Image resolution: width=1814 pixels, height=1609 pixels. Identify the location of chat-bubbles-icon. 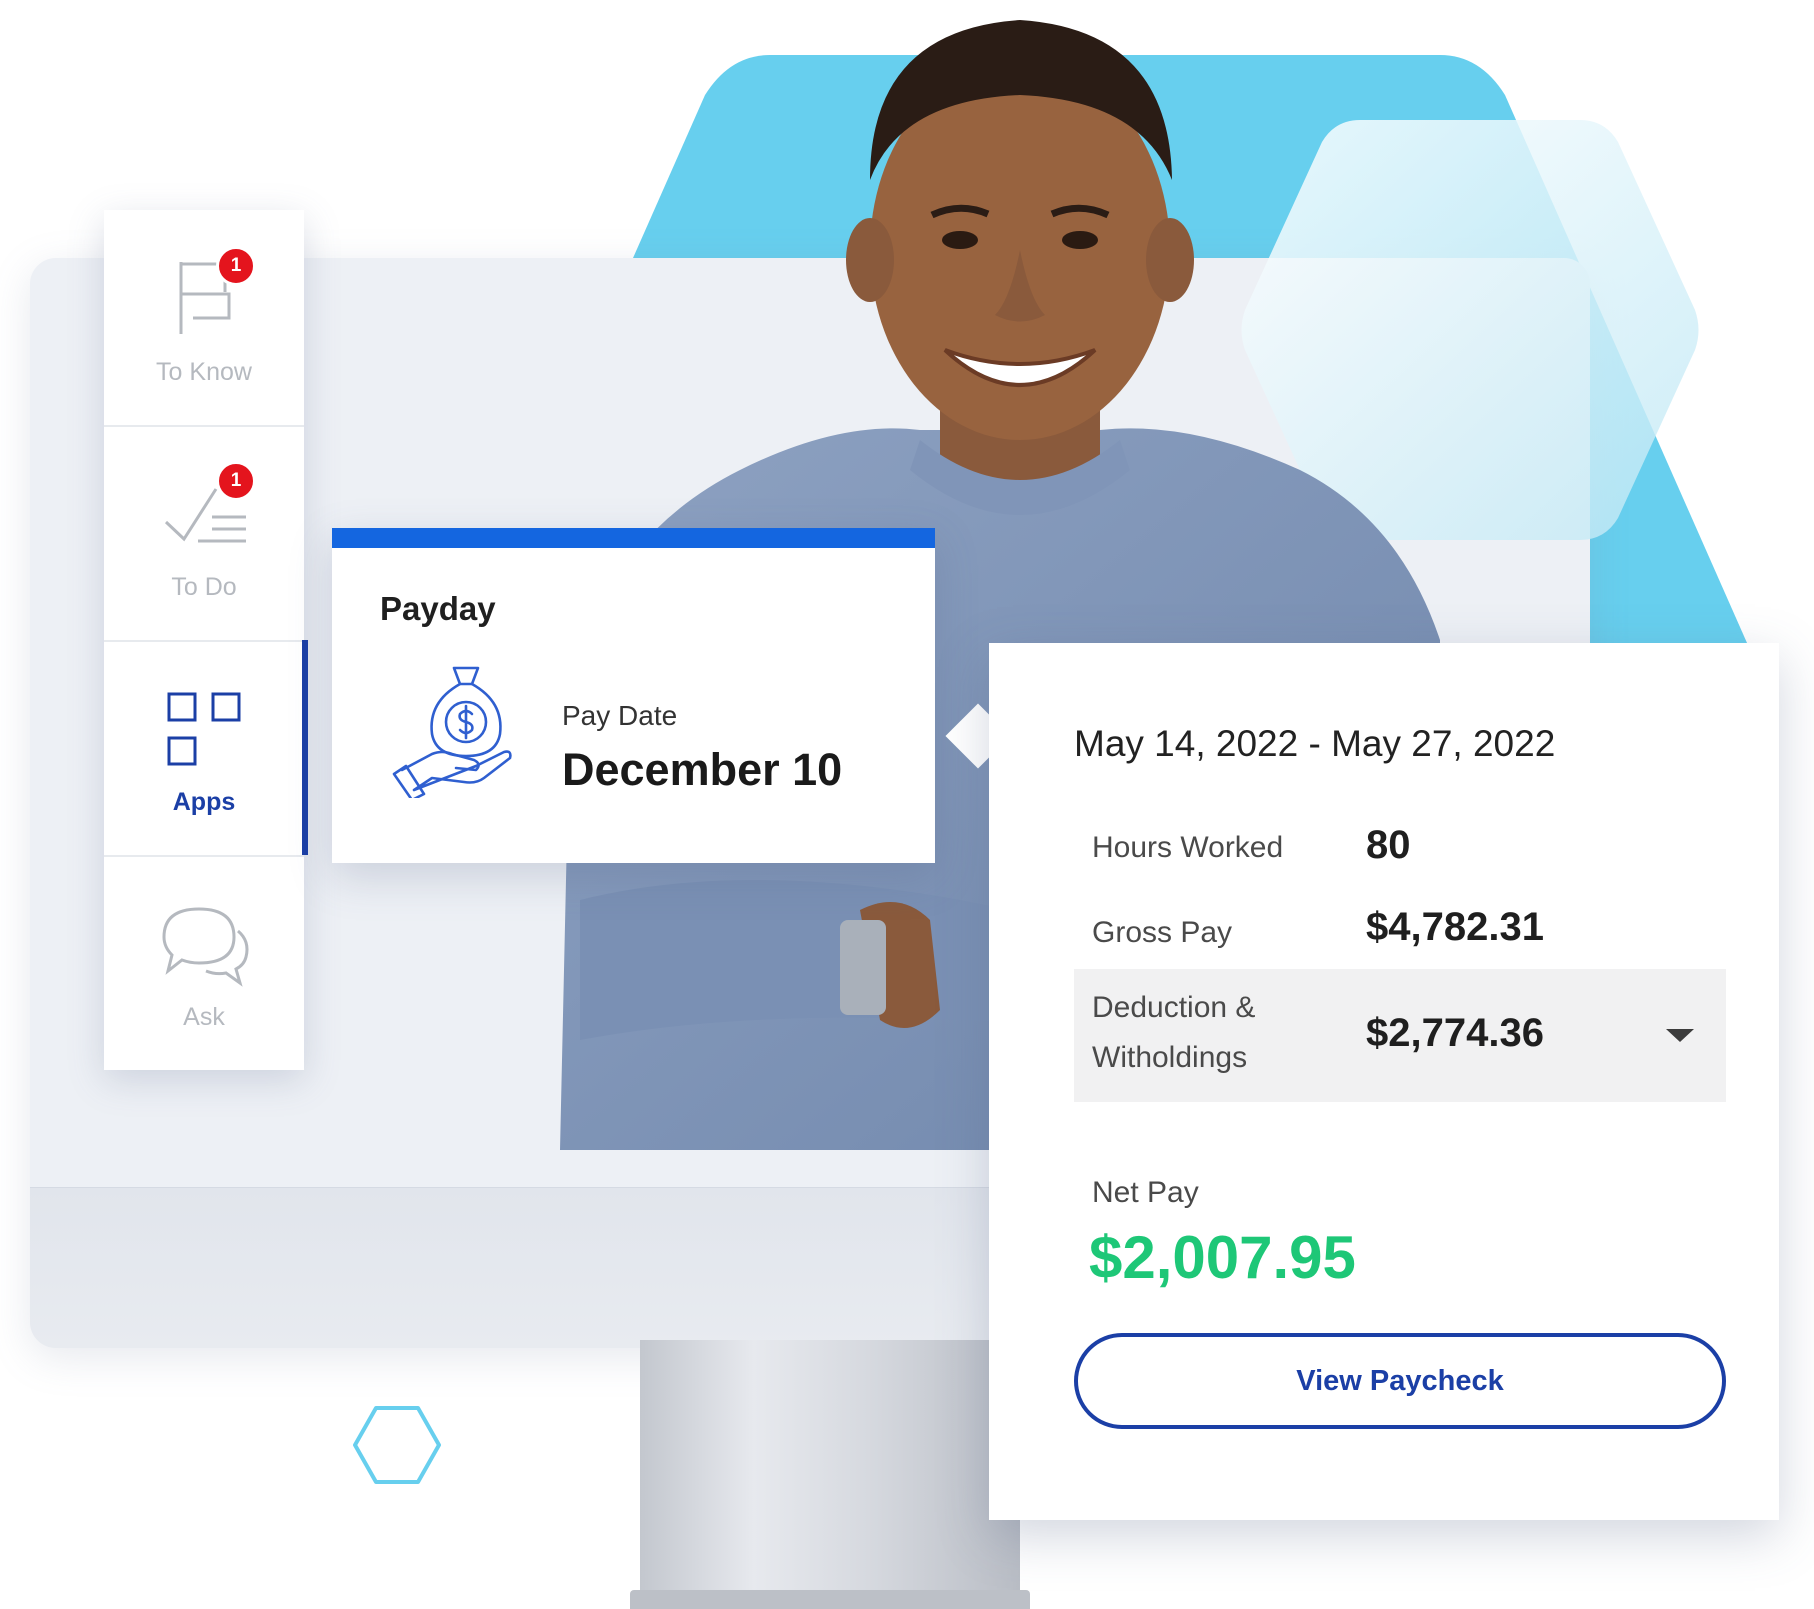
(204, 942).